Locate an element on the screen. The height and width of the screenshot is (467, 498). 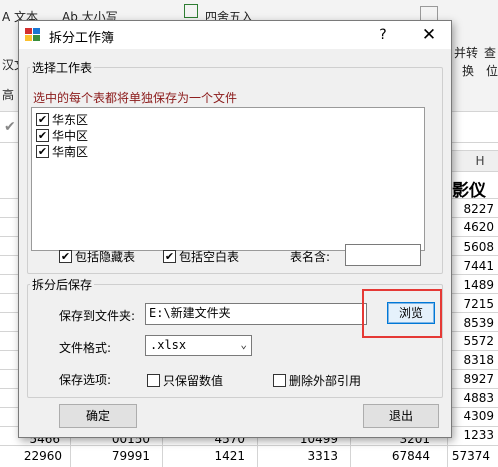
data-cell: 22960 is located at coordinates (41, 456).